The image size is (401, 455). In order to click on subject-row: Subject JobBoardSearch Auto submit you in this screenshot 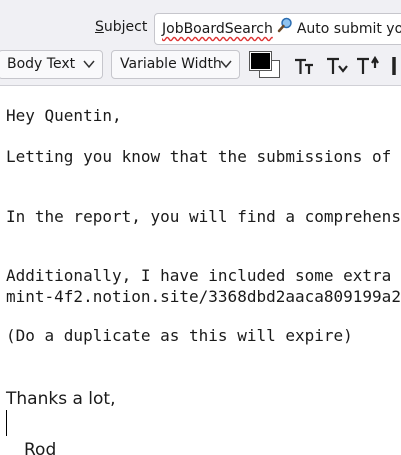, I will do `click(200, 23)`.